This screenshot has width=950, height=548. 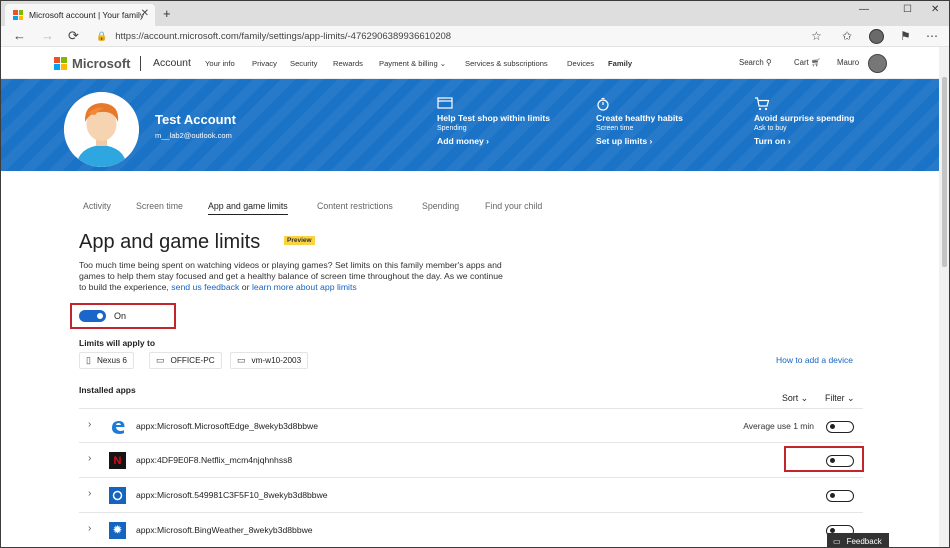 What do you see at coordinates (205, 287) in the screenshot?
I see `send-feedback-link: send us feedback` at bounding box center [205, 287].